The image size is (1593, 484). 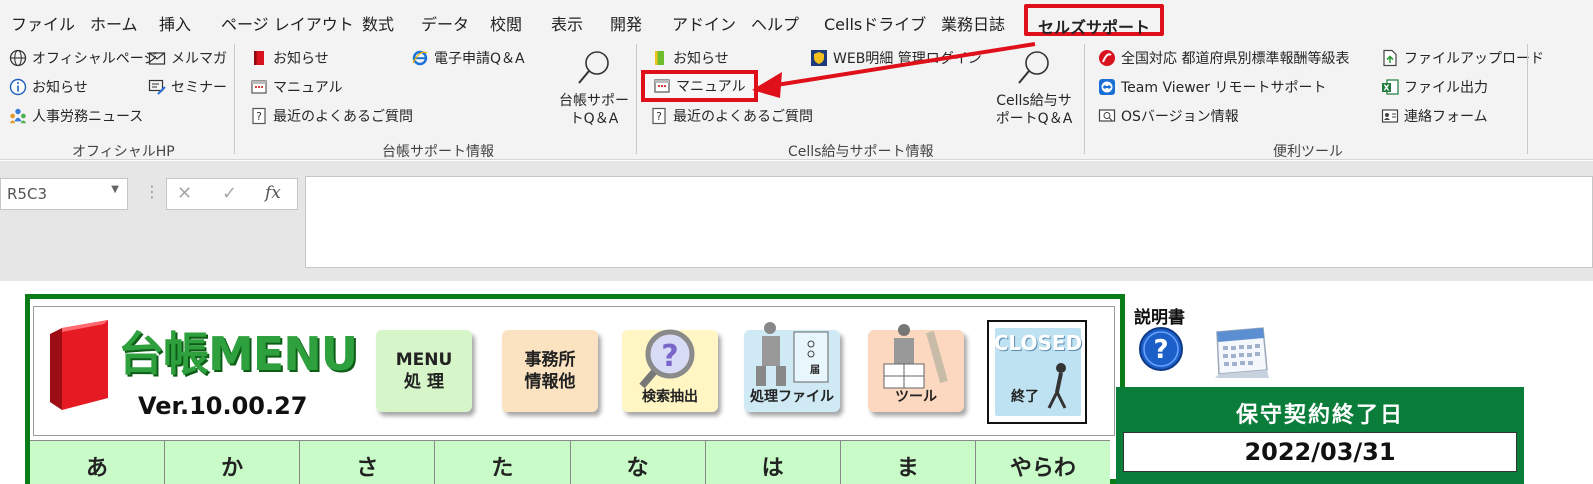 I want to click on e-application-qa-button: 電子申請Q＆A, so click(x=468, y=58).